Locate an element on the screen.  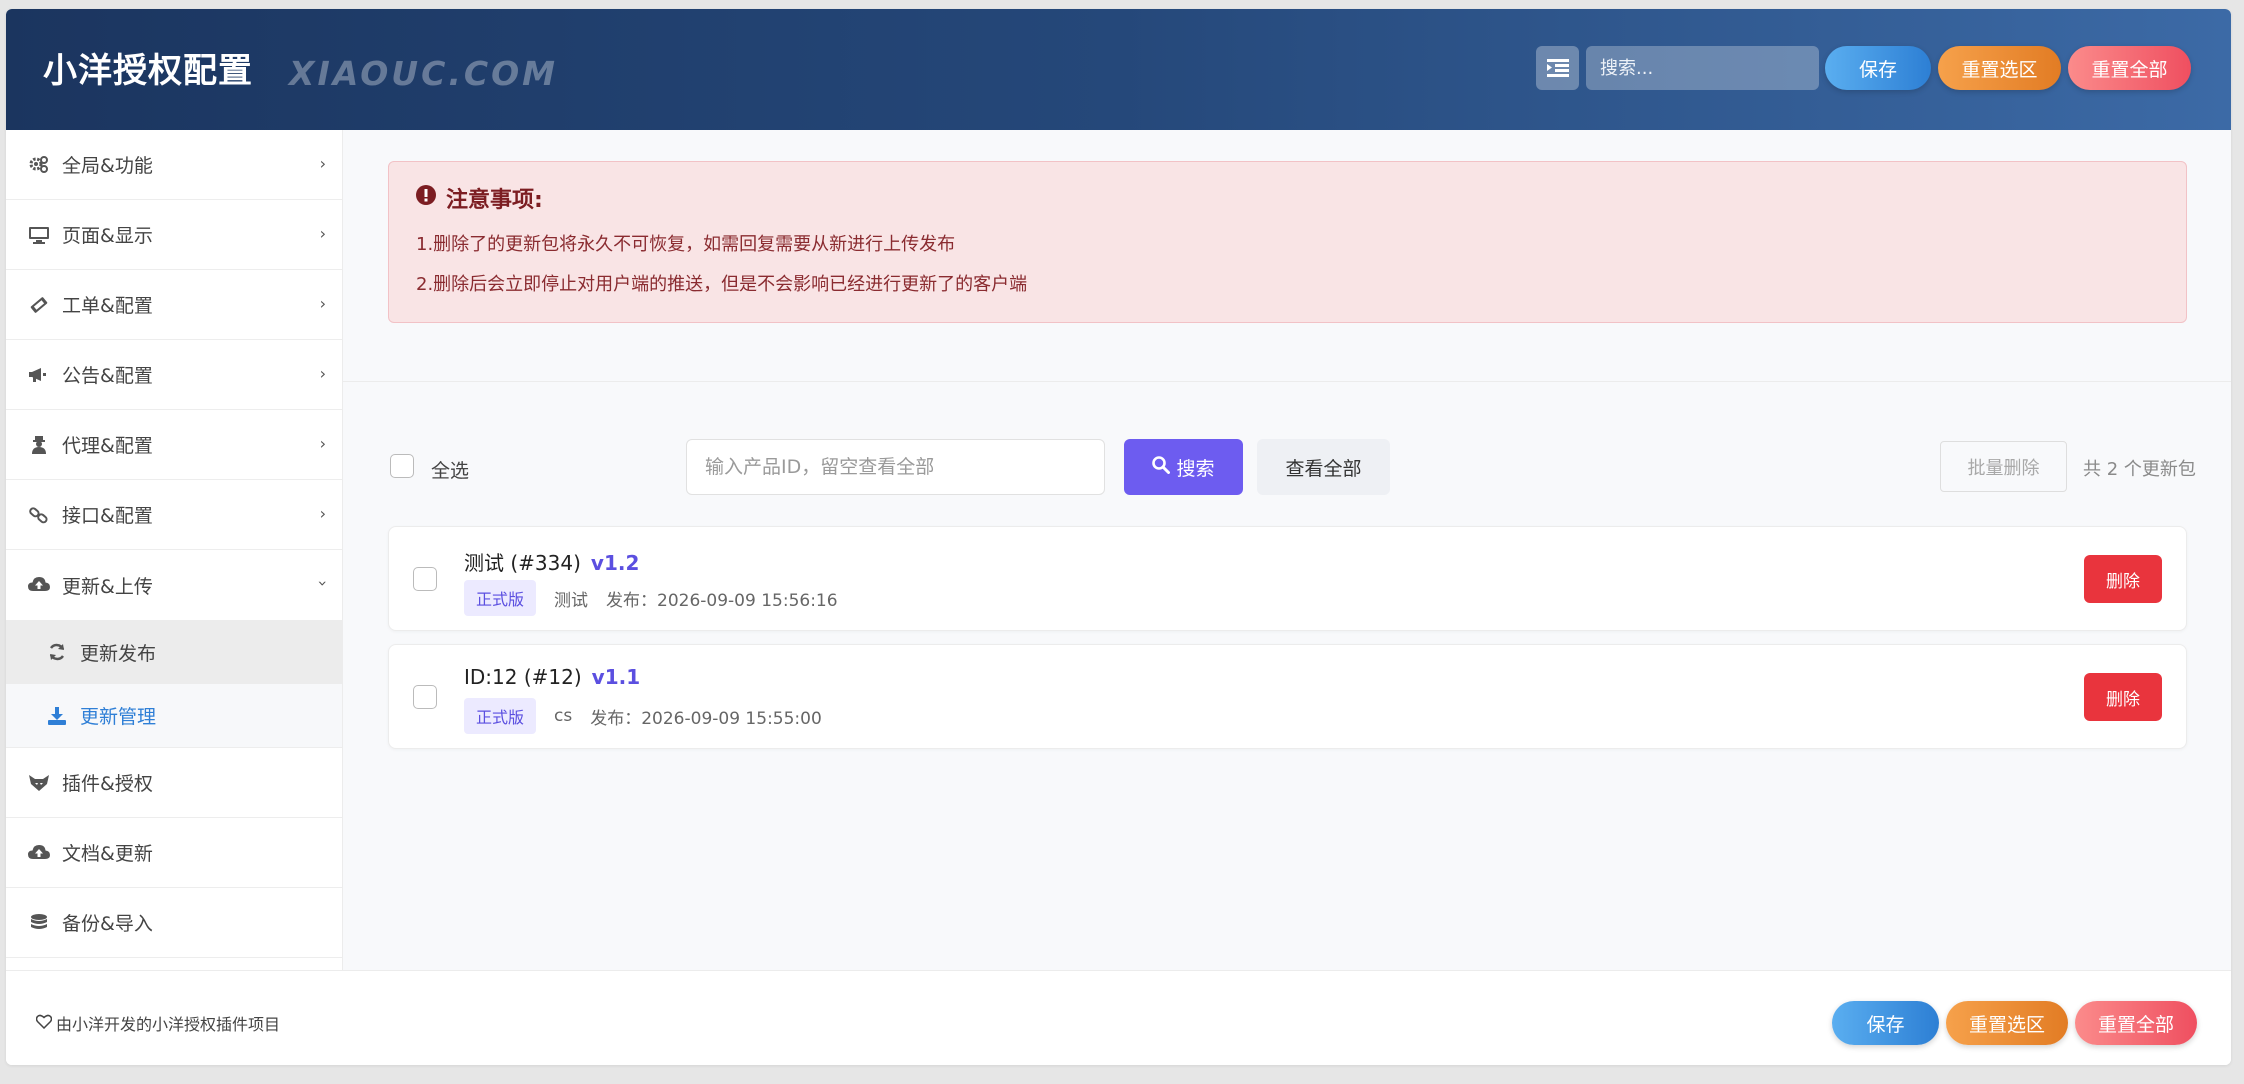
header-search-input is located at coordinates (1702, 68).